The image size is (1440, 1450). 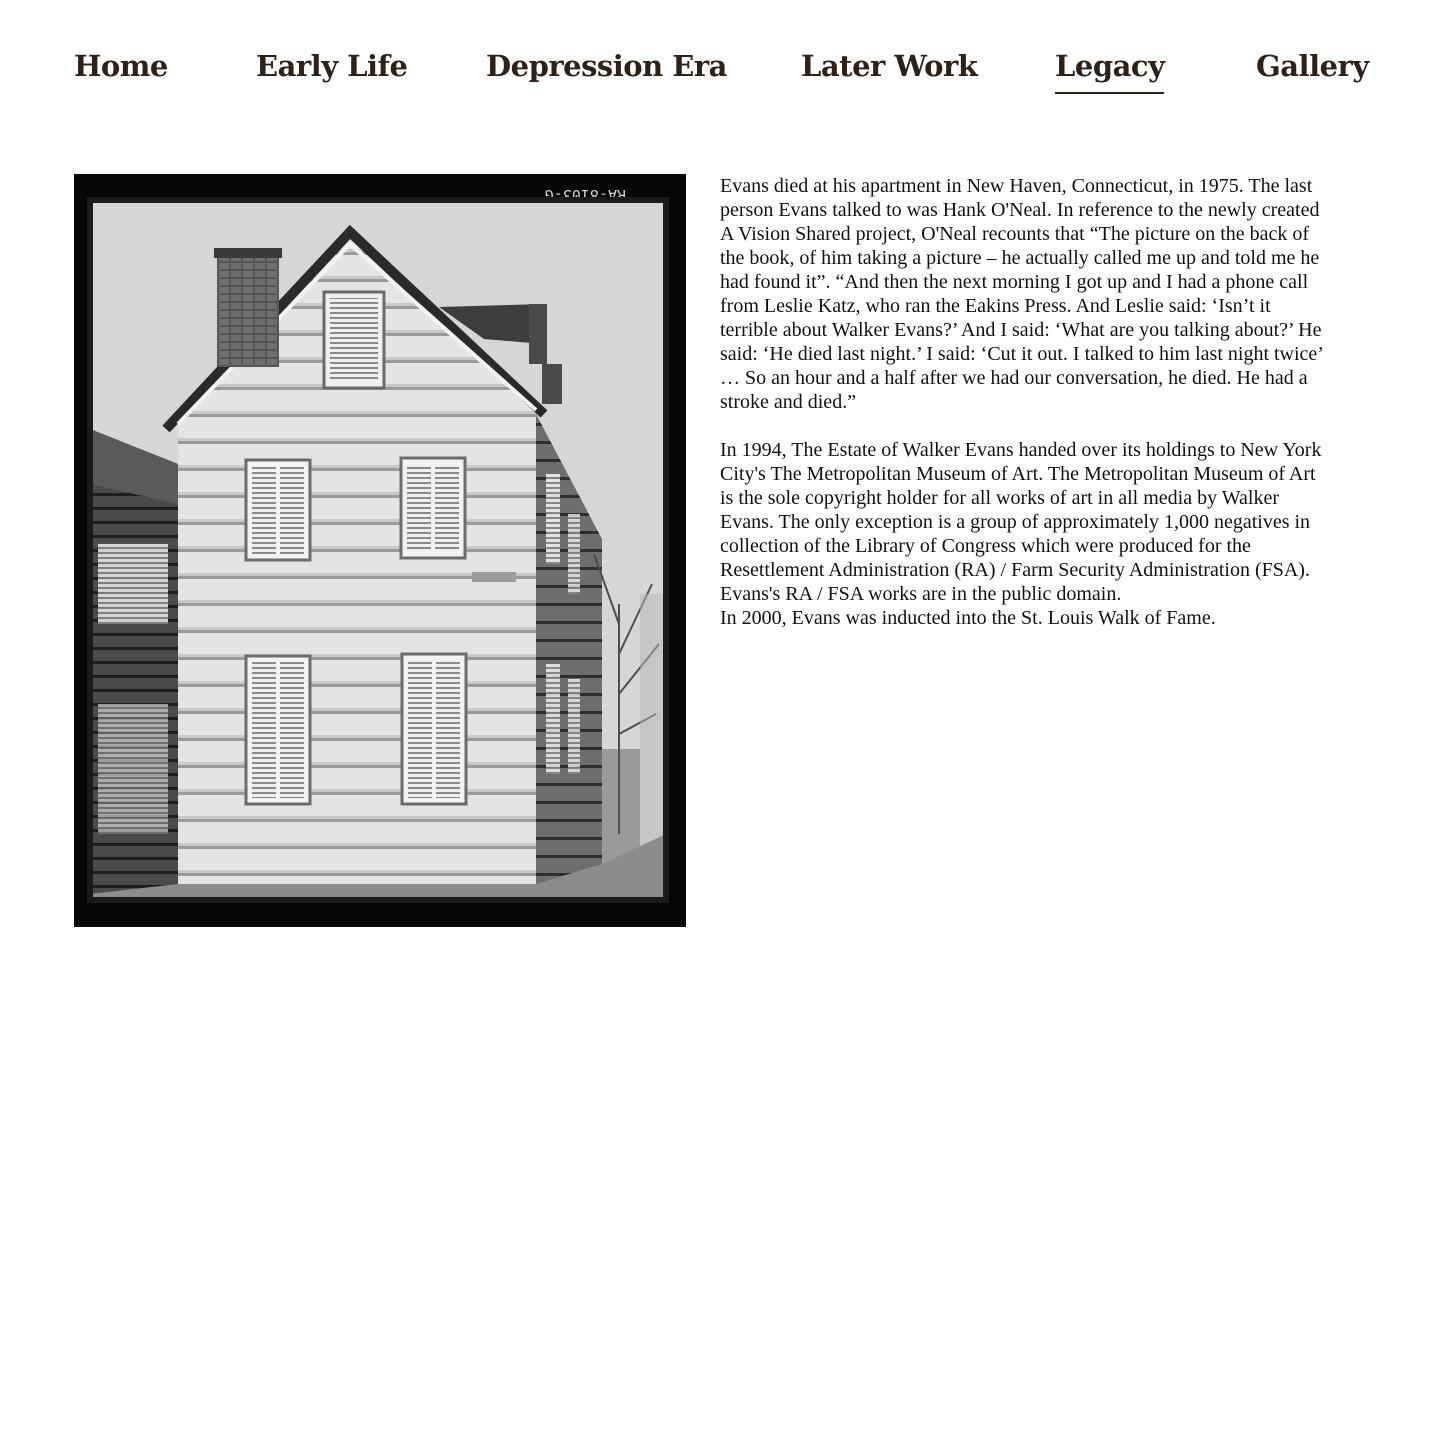 I want to click on nav-item-home: Home, so click(x=121, y=66).